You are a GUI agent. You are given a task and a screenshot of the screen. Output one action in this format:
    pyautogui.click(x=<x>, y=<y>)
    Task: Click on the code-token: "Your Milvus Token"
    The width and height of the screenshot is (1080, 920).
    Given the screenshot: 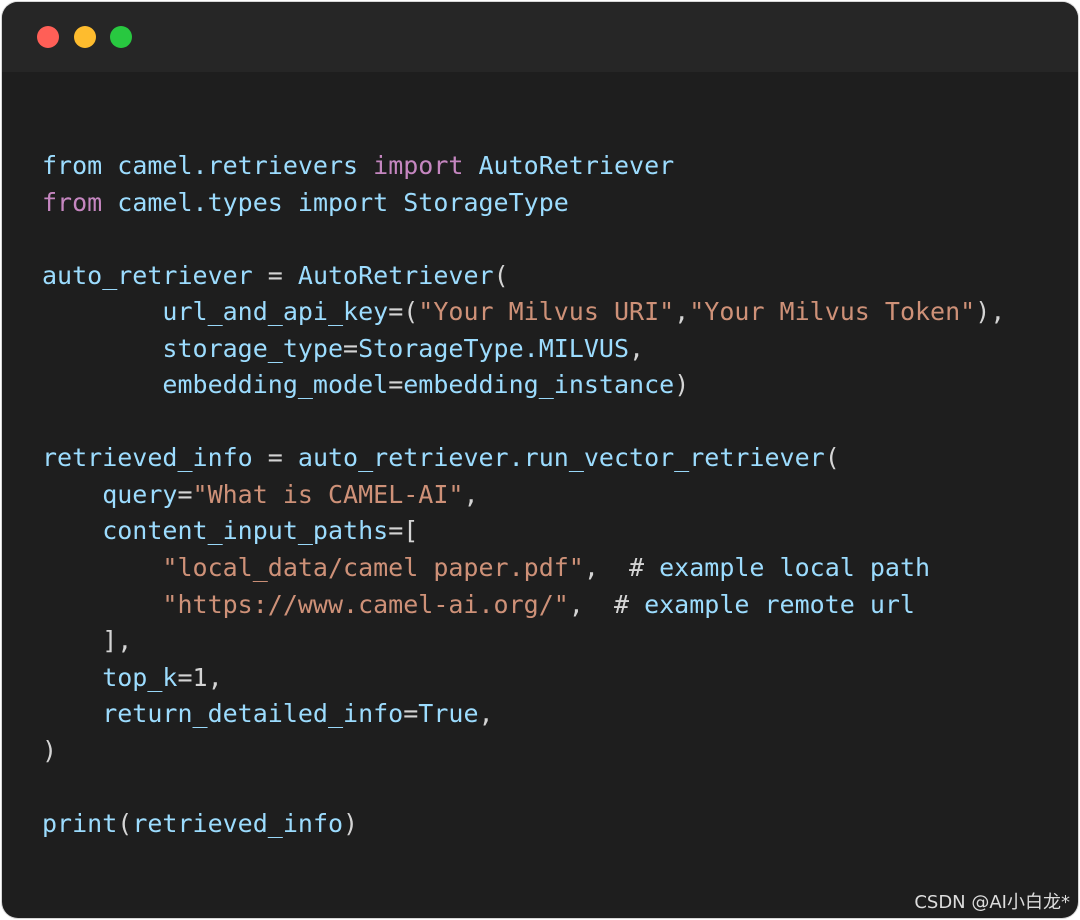 What is the action you would take?
    pyautogui.click(x=832, y=312)
    